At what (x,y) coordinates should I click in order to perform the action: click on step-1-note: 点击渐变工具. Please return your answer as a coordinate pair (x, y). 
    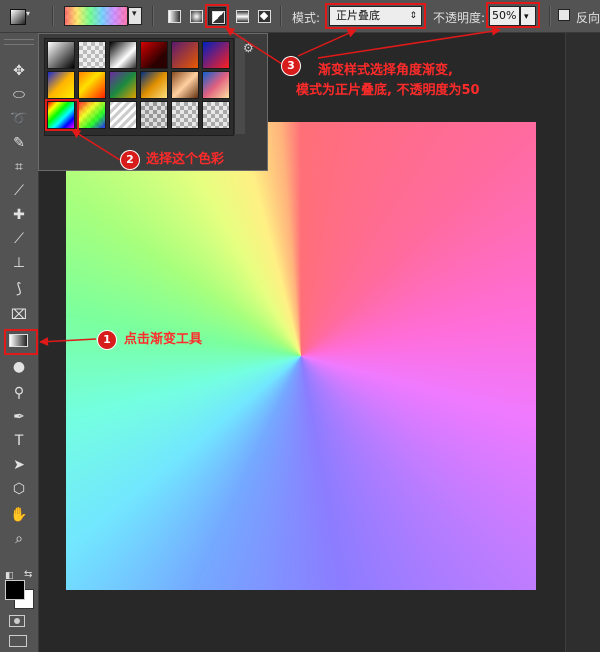
    Looking at the image, I should click on (163, 339).